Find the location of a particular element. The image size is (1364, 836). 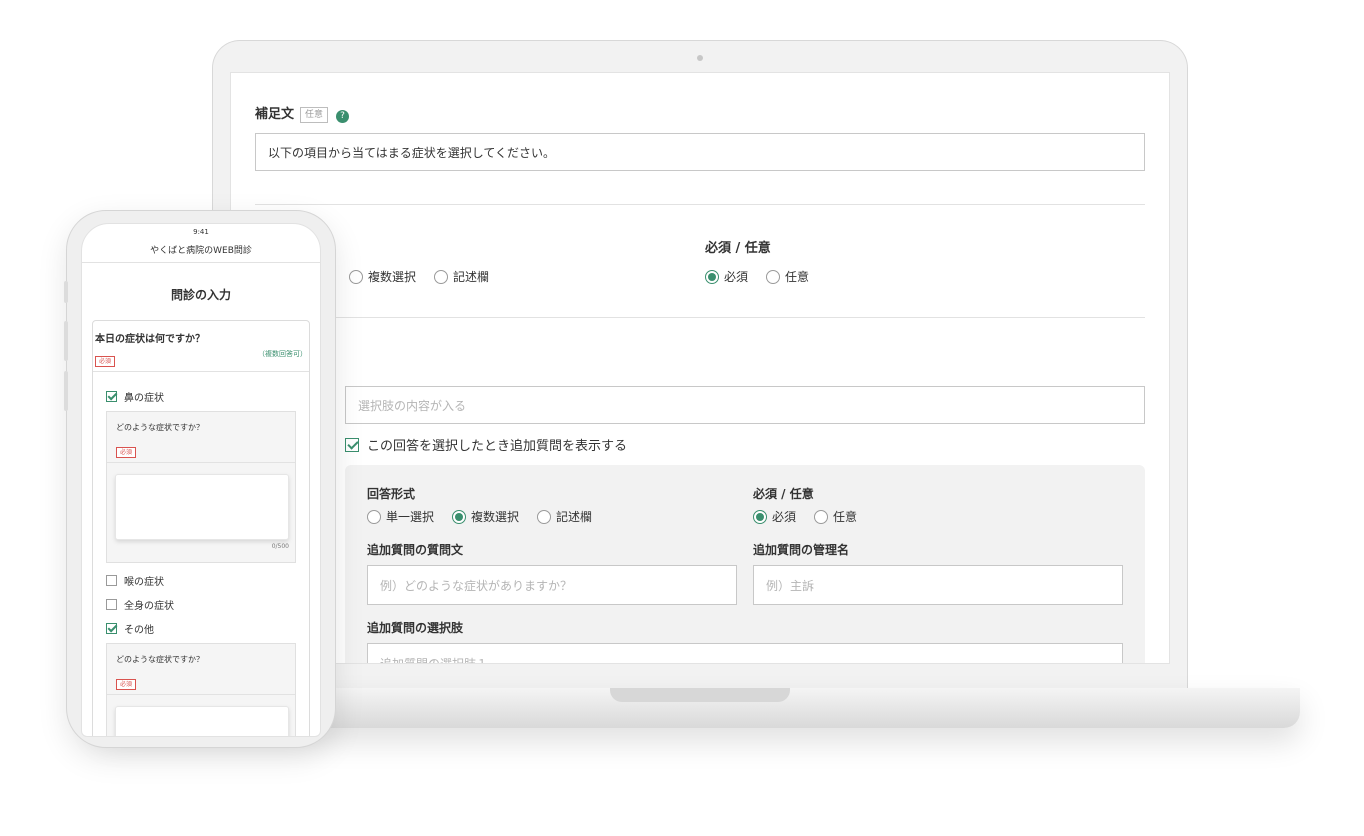

app-title: やくばと病院のWEB問診 is located at coordinates (201, 251).